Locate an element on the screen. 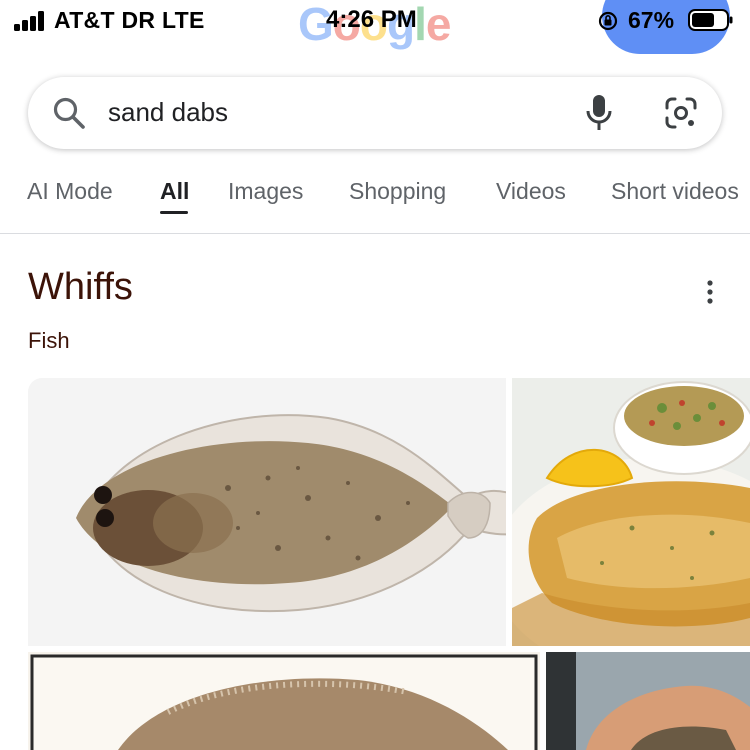 The image size is (750, 750). status-bar: AT&T DR LTE Google 4:26 PM 67% is located at coordinates (375, 27).